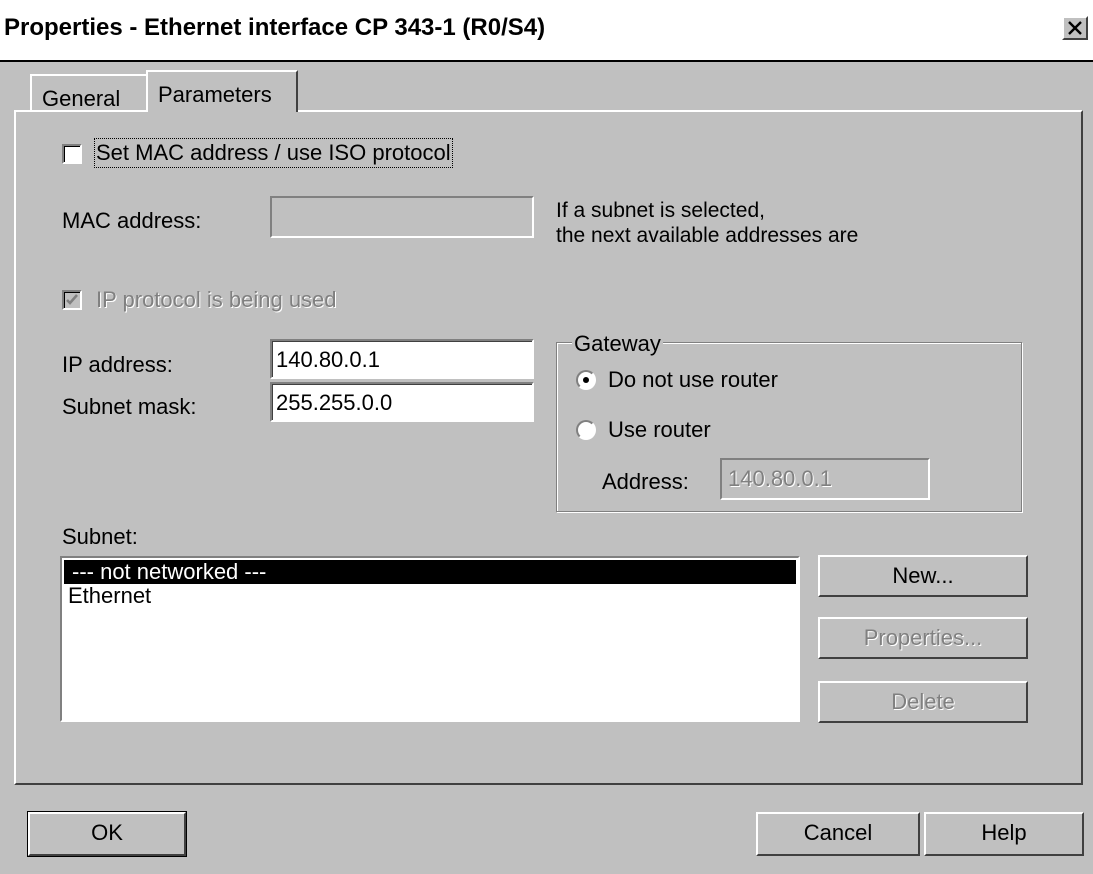  What do you see at coordinates (780, 478) in the screenshot?
I see `router-address-value: 140.80.0.1` at bounding box center [780, 478].